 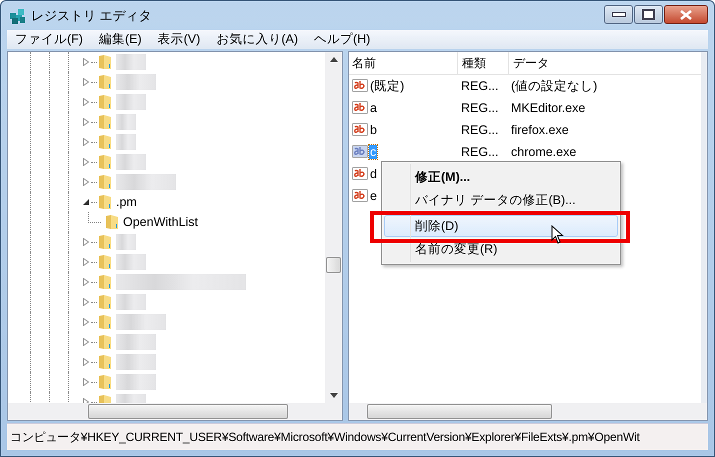 I want to click on close-icon, so click(x=686, y=15).